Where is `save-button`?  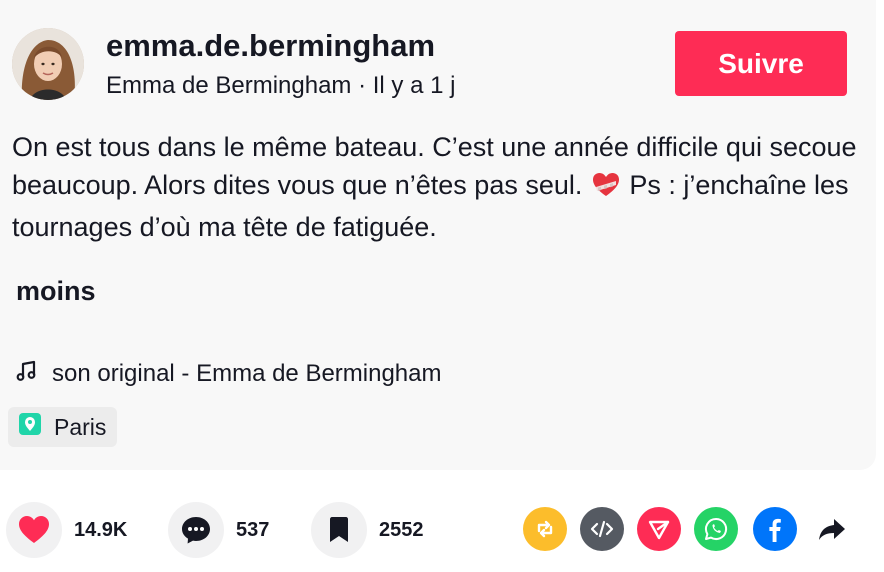
save-button is located at coordinates (339, 530).